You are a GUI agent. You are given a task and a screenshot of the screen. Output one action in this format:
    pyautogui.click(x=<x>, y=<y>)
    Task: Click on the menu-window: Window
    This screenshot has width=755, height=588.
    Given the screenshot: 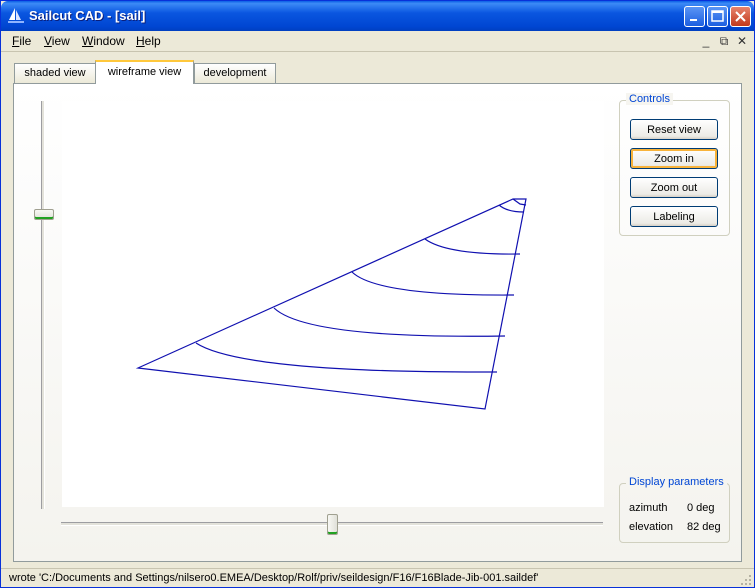 What is the action you would take?
    pyautogui.click(x=103, y=41)
    